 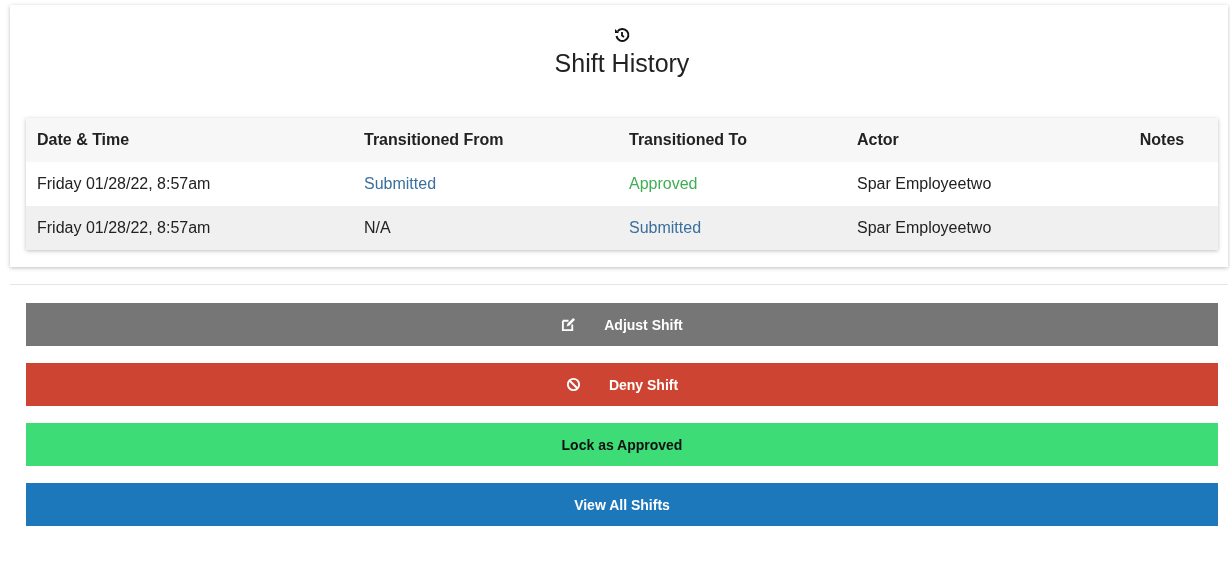 I want to click on edit-icon, so click(x=569, y=324).